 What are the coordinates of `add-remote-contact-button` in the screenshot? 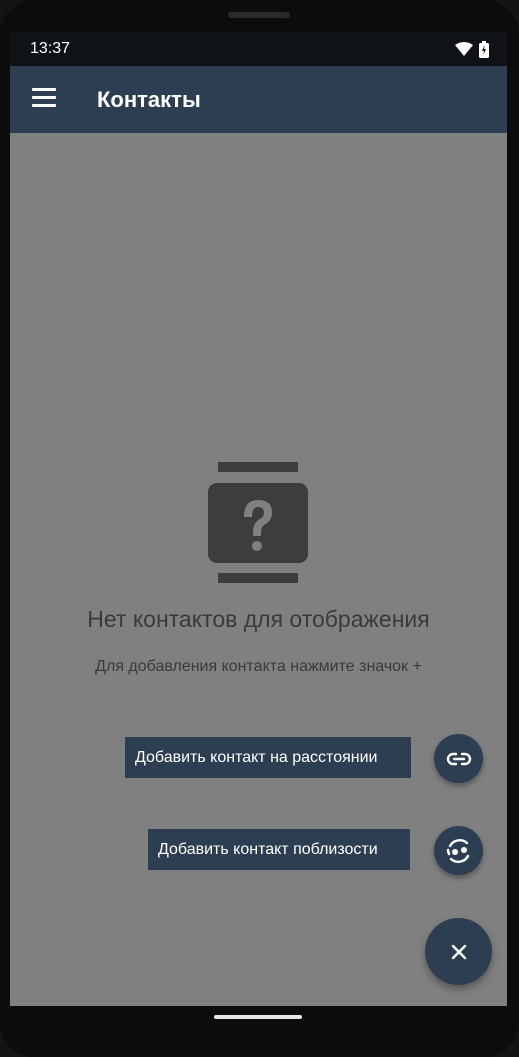 It's located at (458, 758).